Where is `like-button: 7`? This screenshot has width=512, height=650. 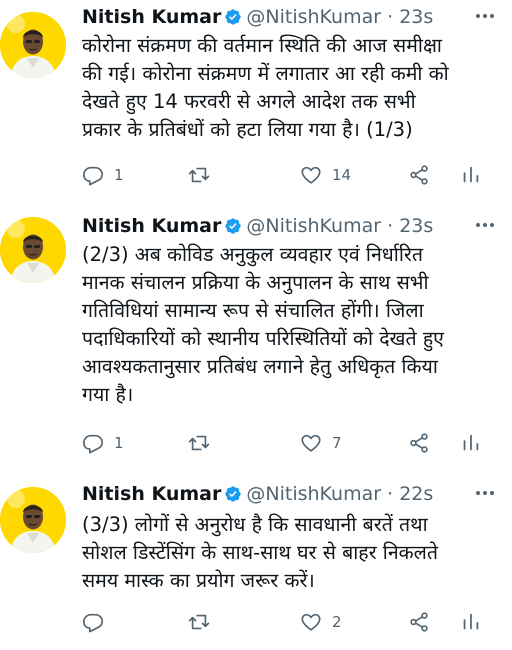 like-button: 7 is located at coordinates (321, 443).